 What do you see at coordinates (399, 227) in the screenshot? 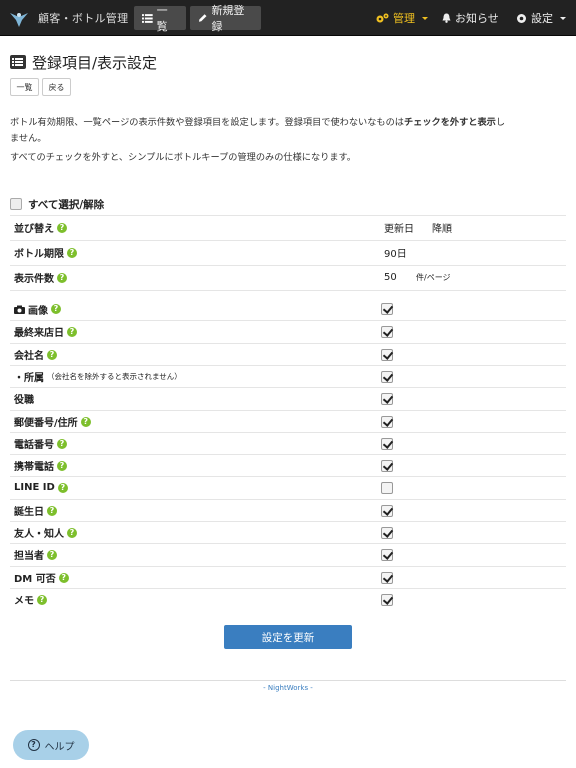
I see `sort-field-select: 更新日` at bounding box center [399, 227].